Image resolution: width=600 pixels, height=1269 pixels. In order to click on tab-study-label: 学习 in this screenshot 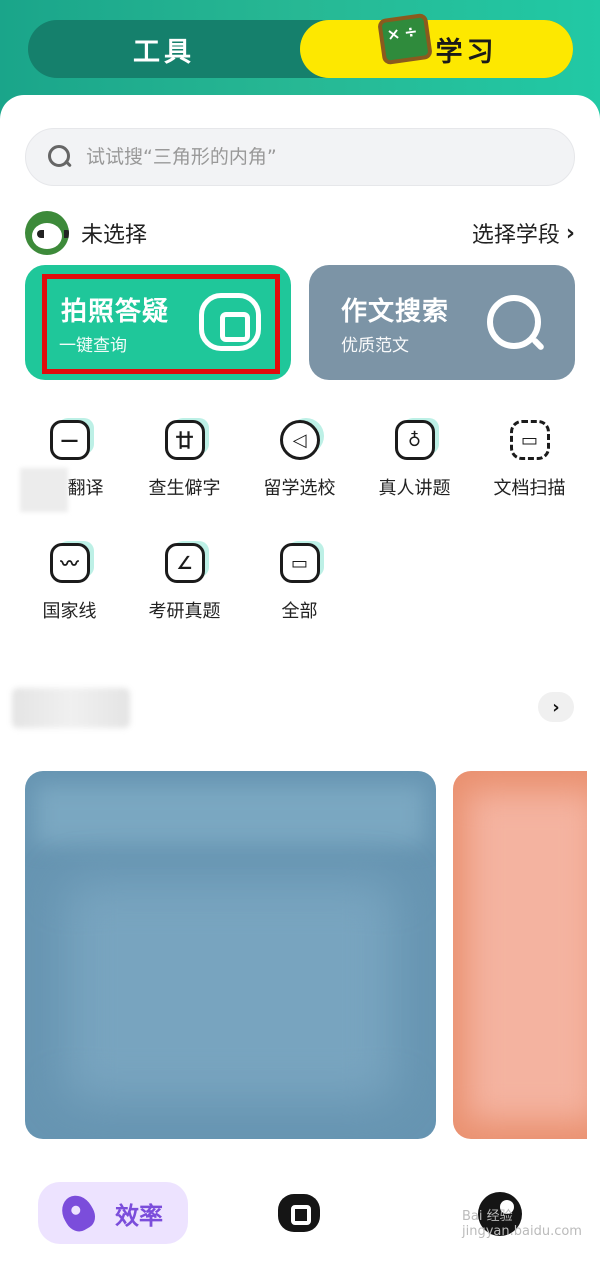, I will do `click(466, 52)`.